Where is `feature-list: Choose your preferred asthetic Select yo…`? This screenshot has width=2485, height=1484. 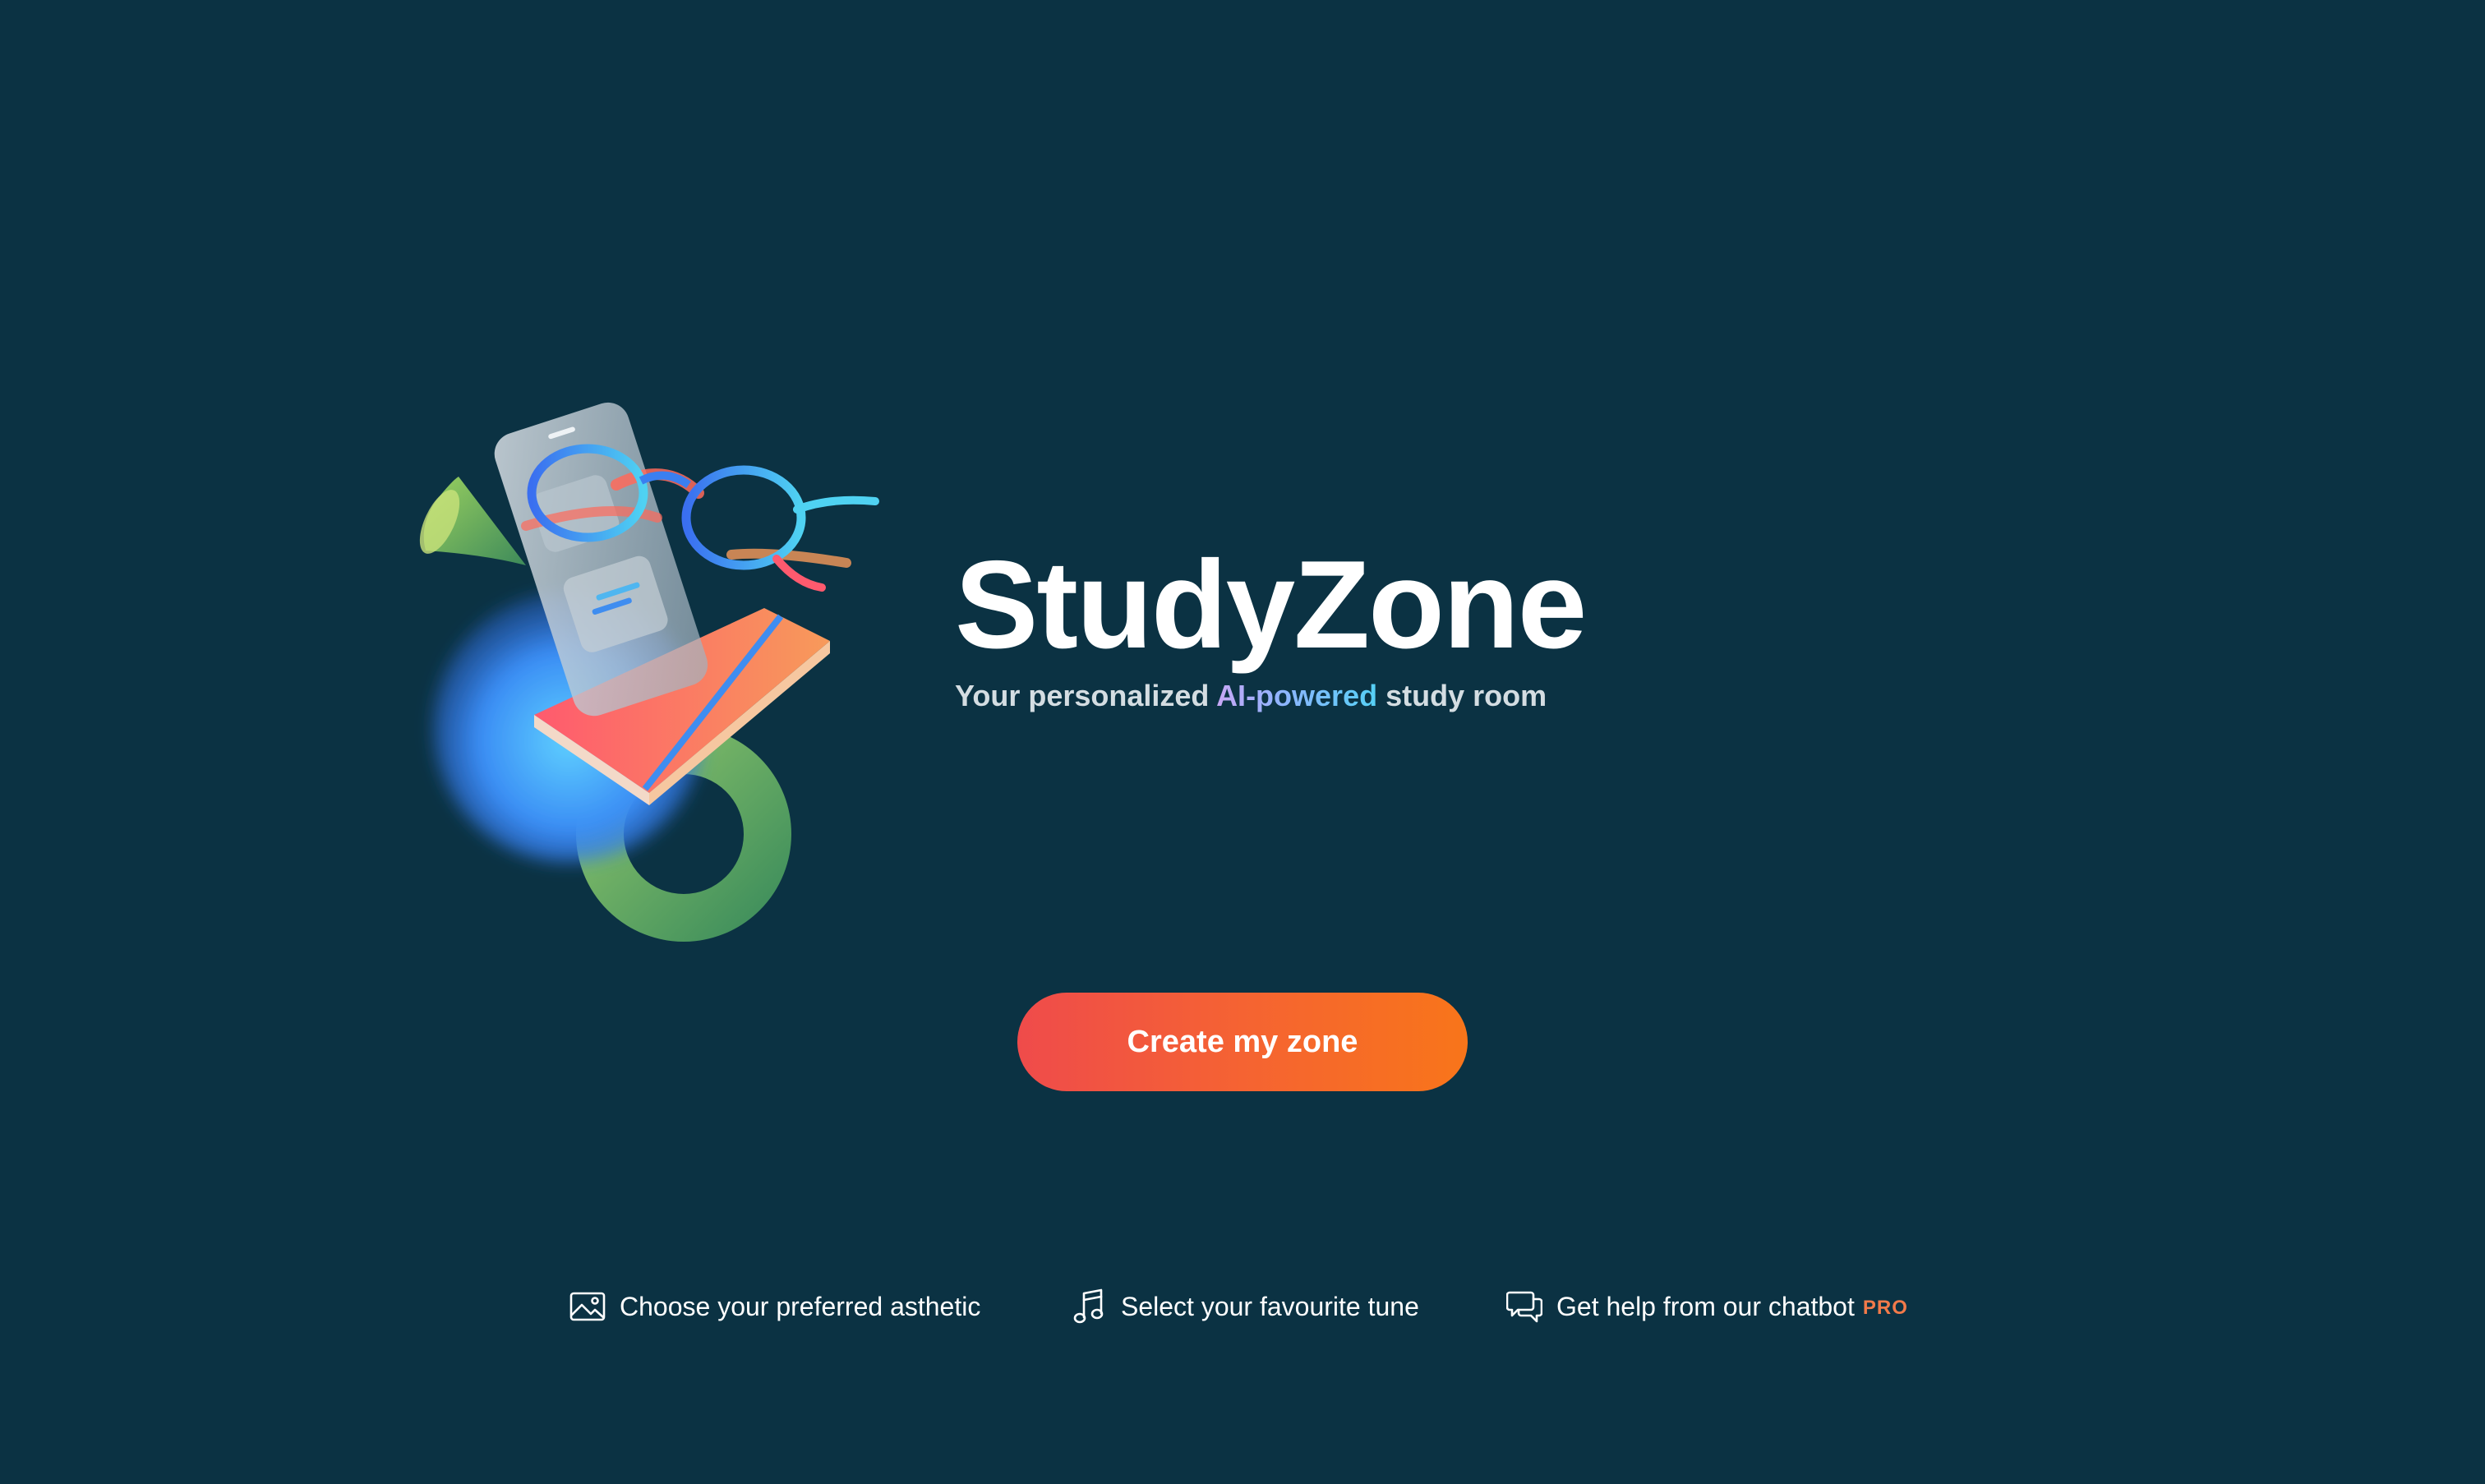 feature-list: Choose your preferred asthetic Select yo… is located at coordinates (1242, 1307).